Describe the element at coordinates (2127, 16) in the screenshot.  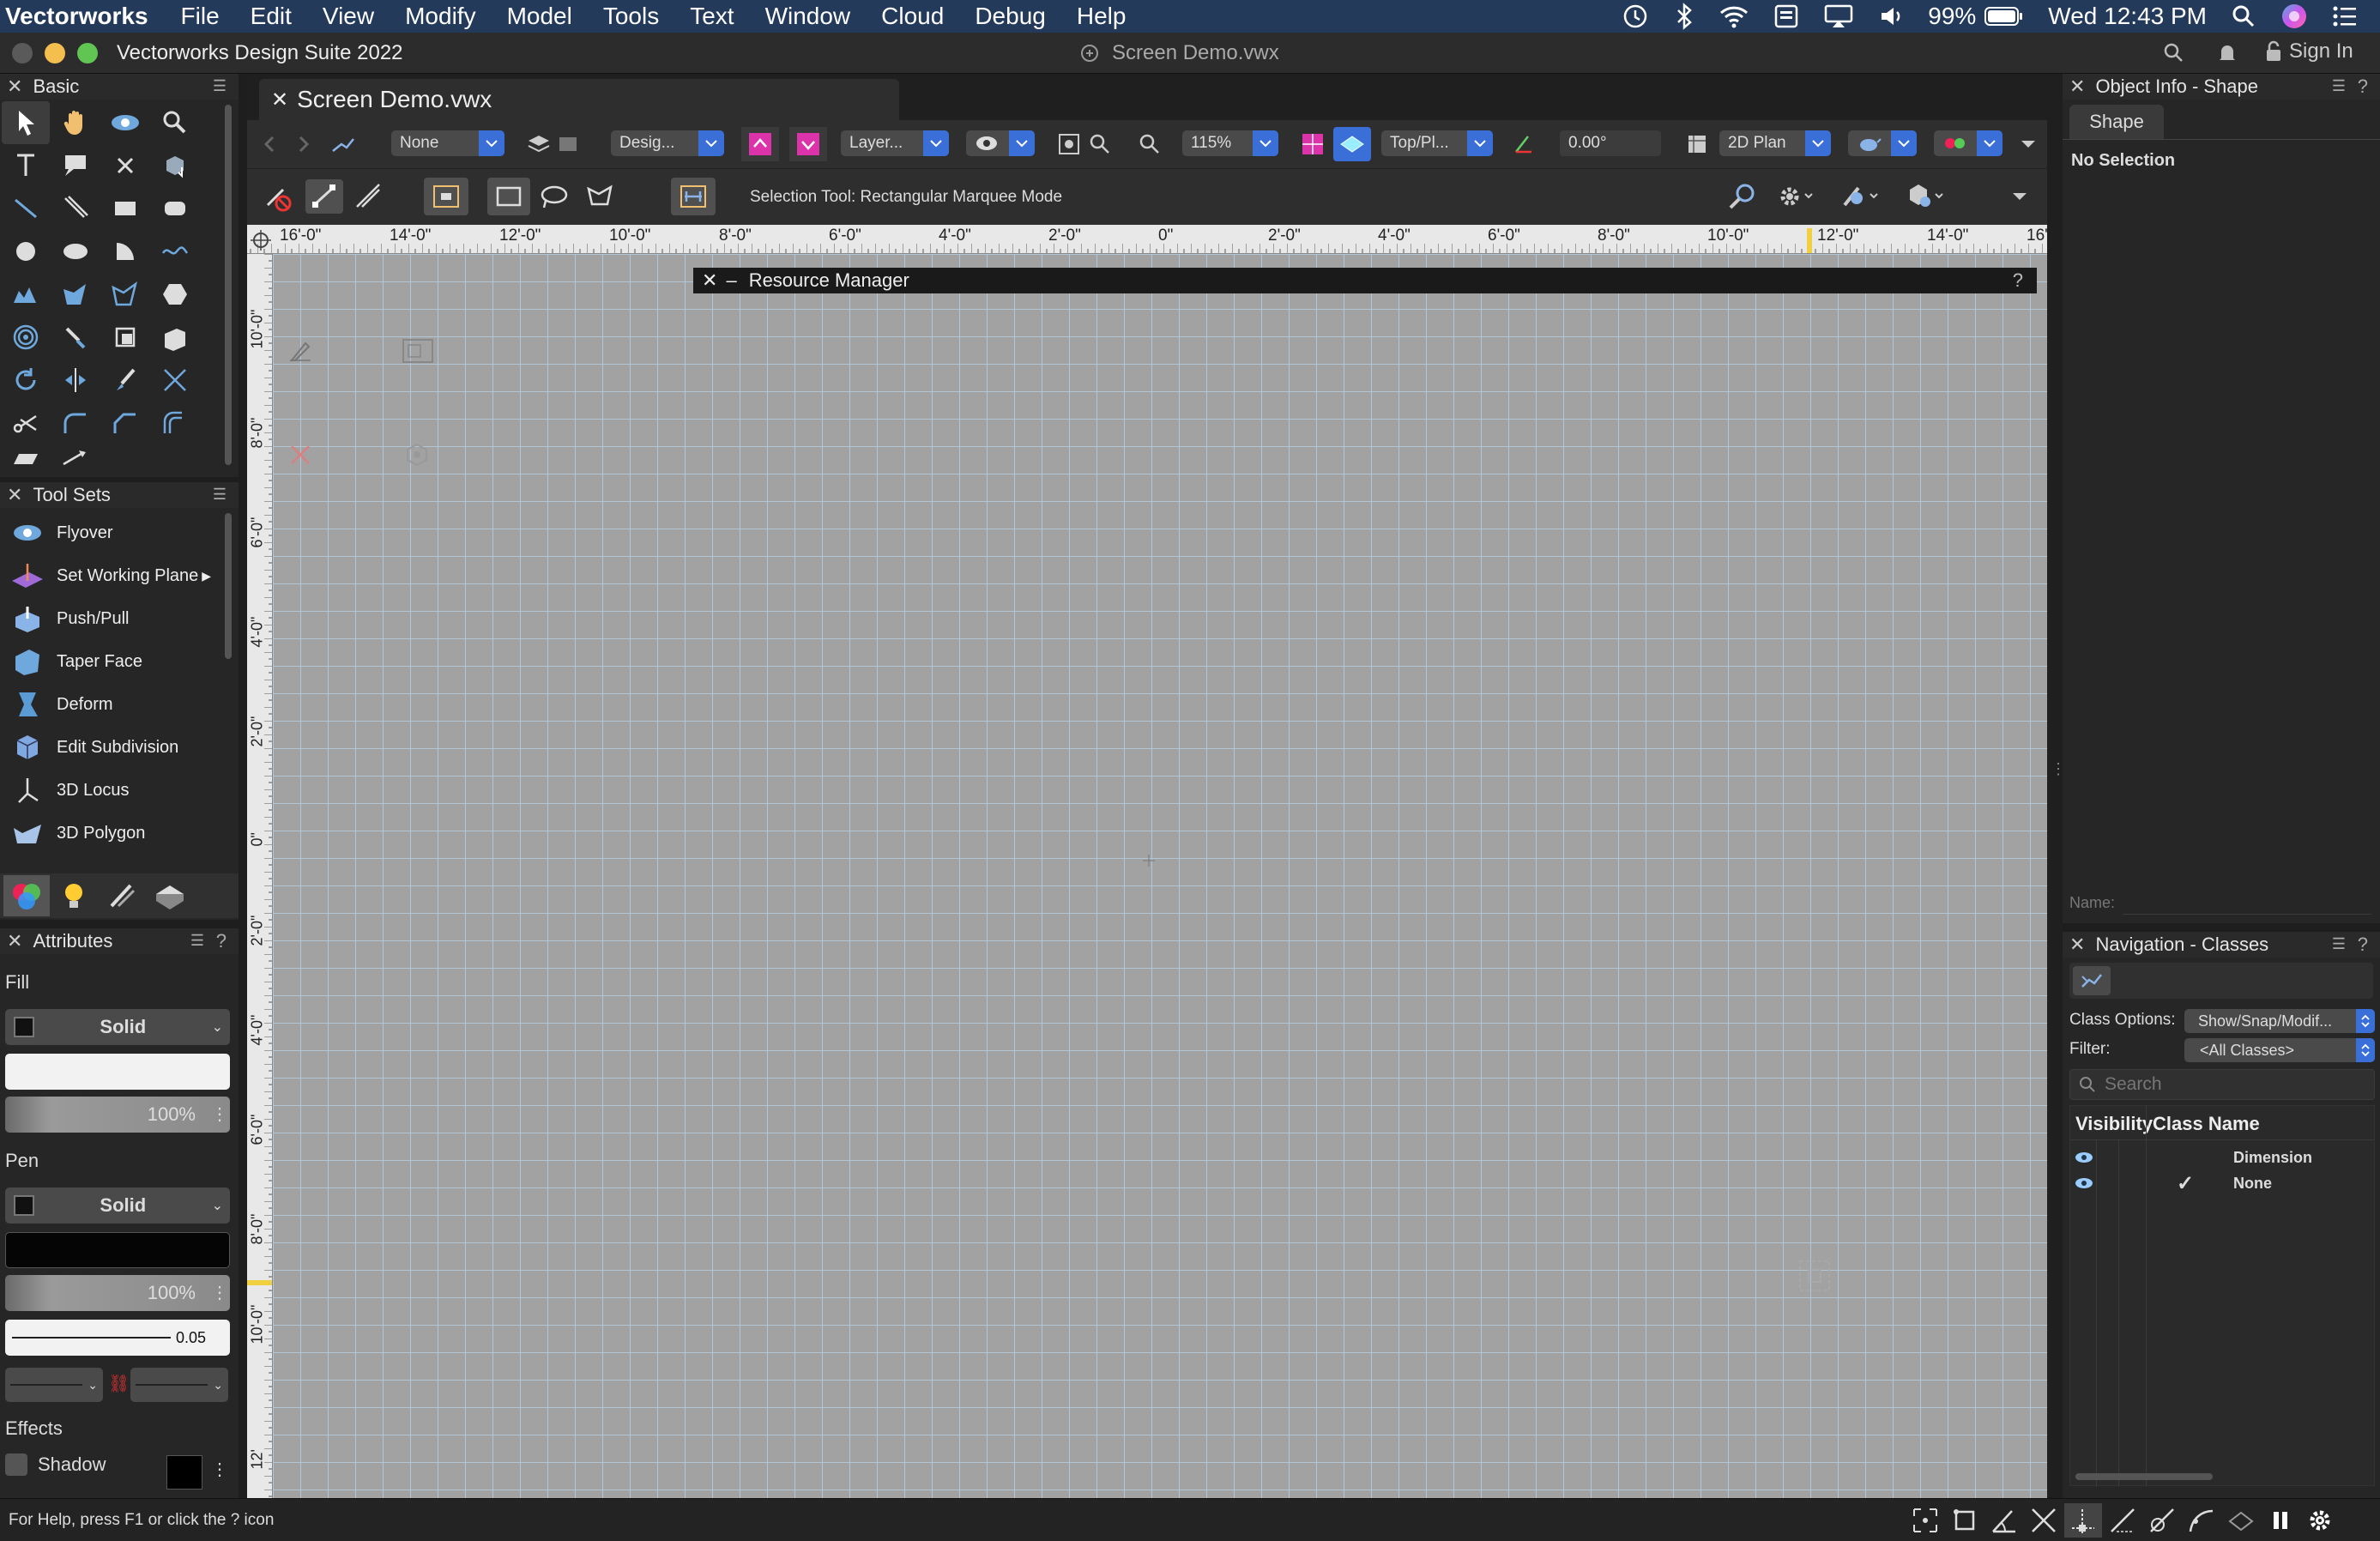
I see `clock: Wed 12:43 PM` at that location.